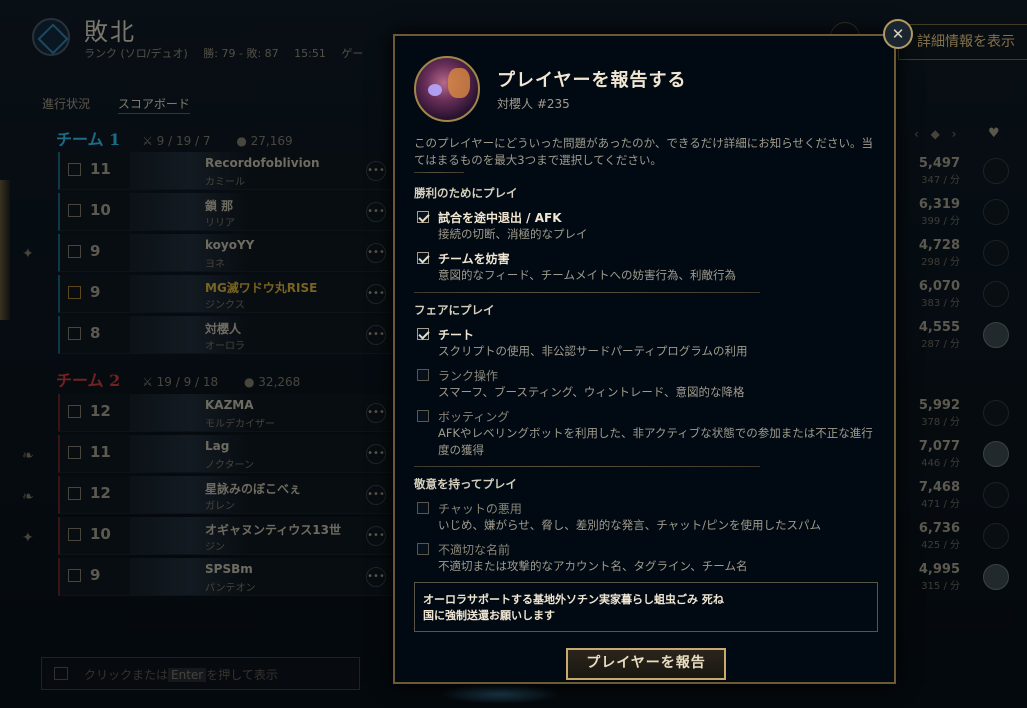  Describe the element at coordinates (513, 234) in the screenshot. I see `option-description: 接続の切断、消極的なプレイ` at that location.